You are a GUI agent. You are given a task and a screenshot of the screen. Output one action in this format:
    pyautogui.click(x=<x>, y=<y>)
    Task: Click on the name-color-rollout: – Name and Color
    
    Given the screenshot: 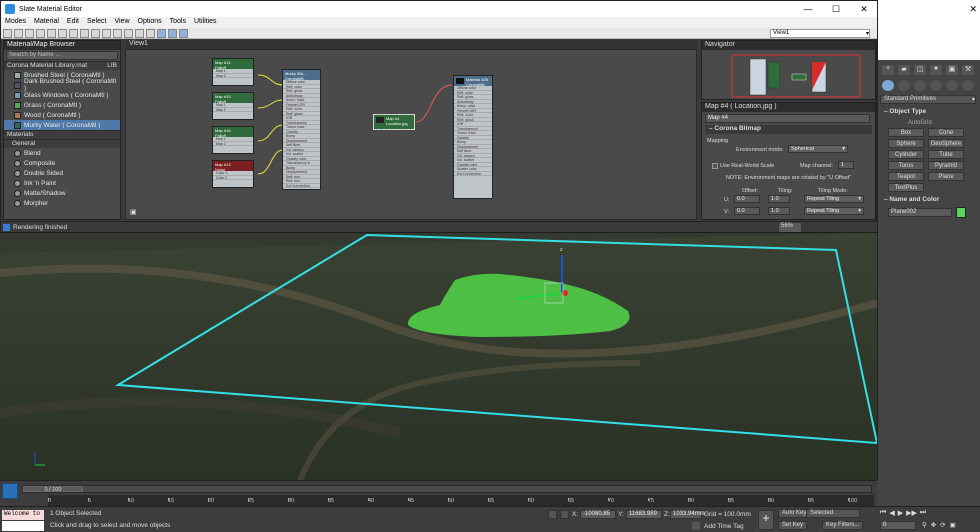 What is the action you would take?
    pyautogui.click(x=928, y=200)
    